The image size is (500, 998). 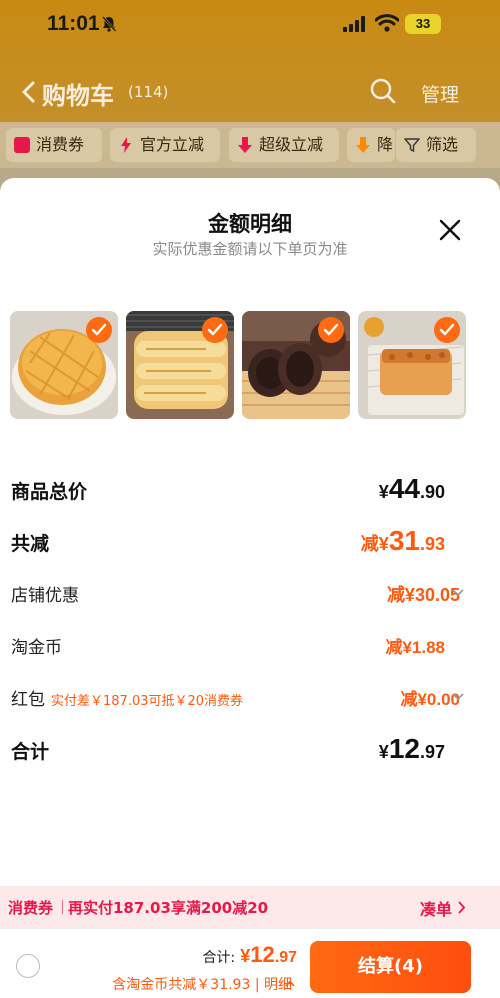 What do you see at coordinates (411, 488) in the screenshot?
I see `total-price-value: ¥44.90` at bounding box center [411, 488].